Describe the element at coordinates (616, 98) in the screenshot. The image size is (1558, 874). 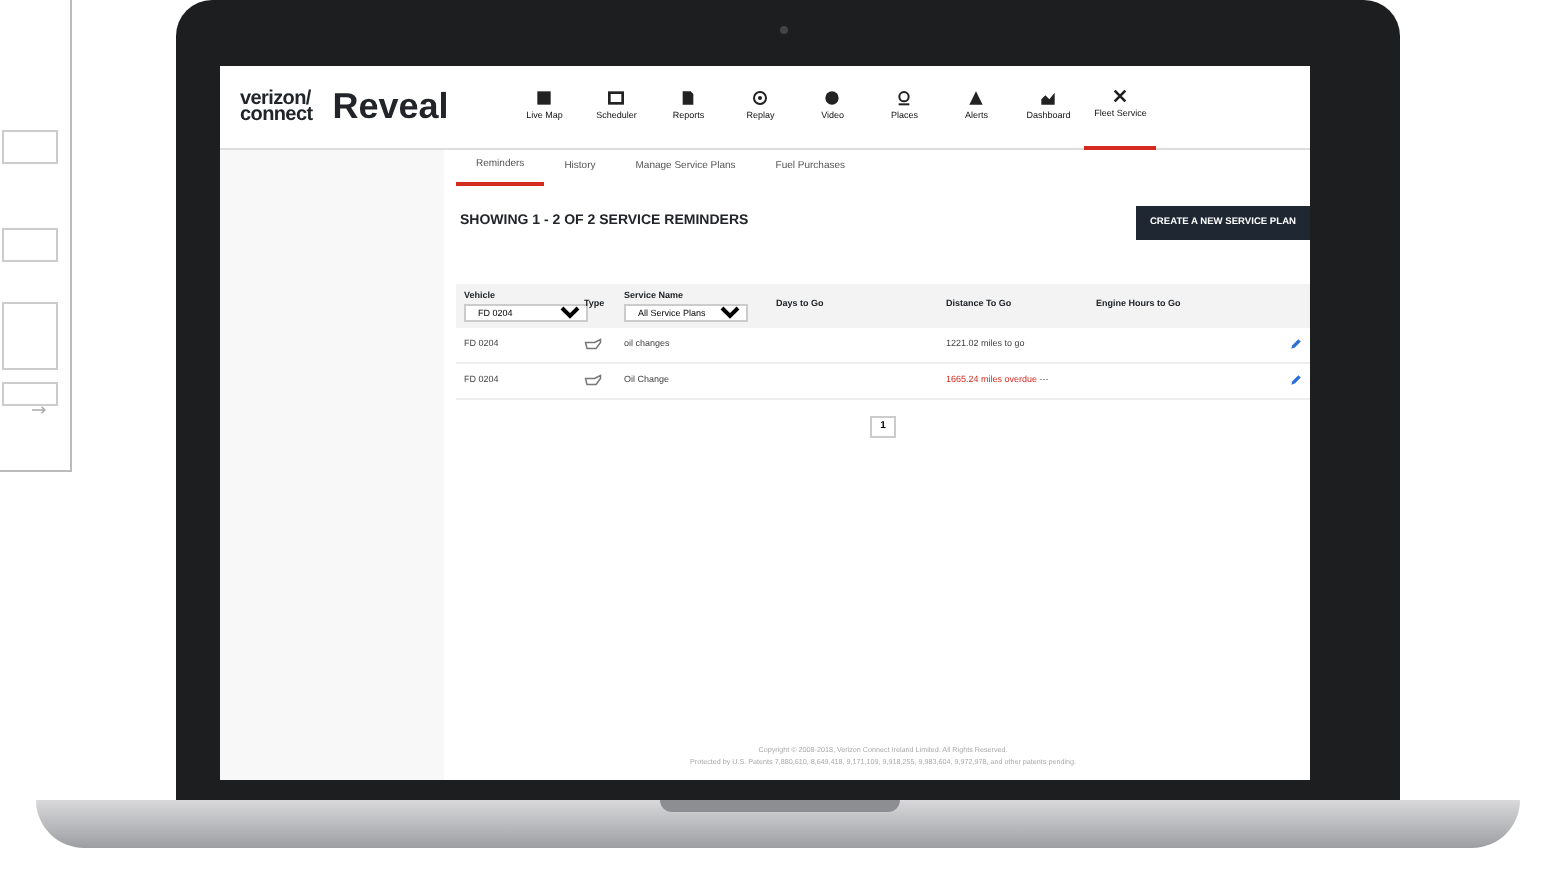
I see `calendar-icon` at that location.